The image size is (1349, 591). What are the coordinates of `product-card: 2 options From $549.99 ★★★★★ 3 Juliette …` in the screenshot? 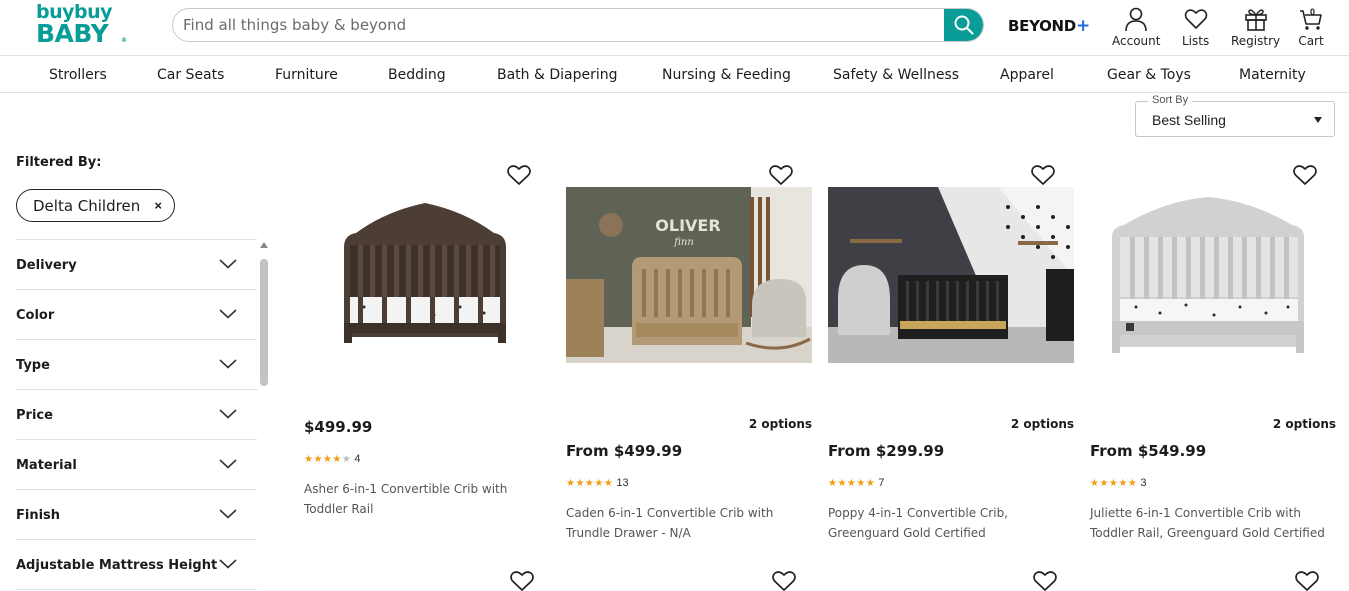 It's located at (1213, 360).